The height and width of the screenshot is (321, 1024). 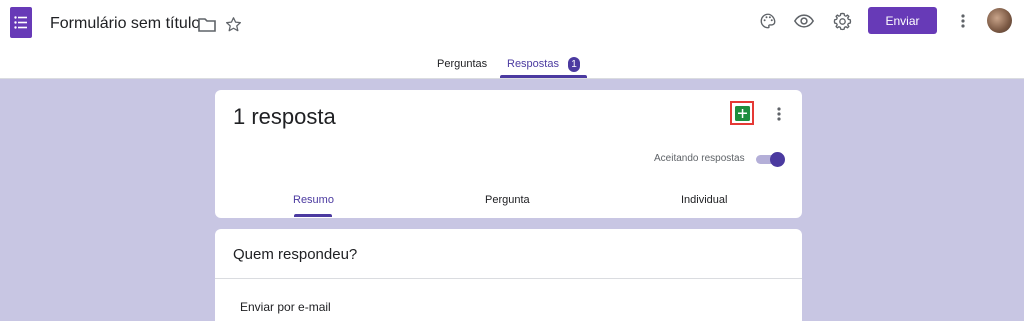 What do you see at coordinates (842, 21) in the screenshot?
I see `gear-icon` at bounding box center [842, 21].